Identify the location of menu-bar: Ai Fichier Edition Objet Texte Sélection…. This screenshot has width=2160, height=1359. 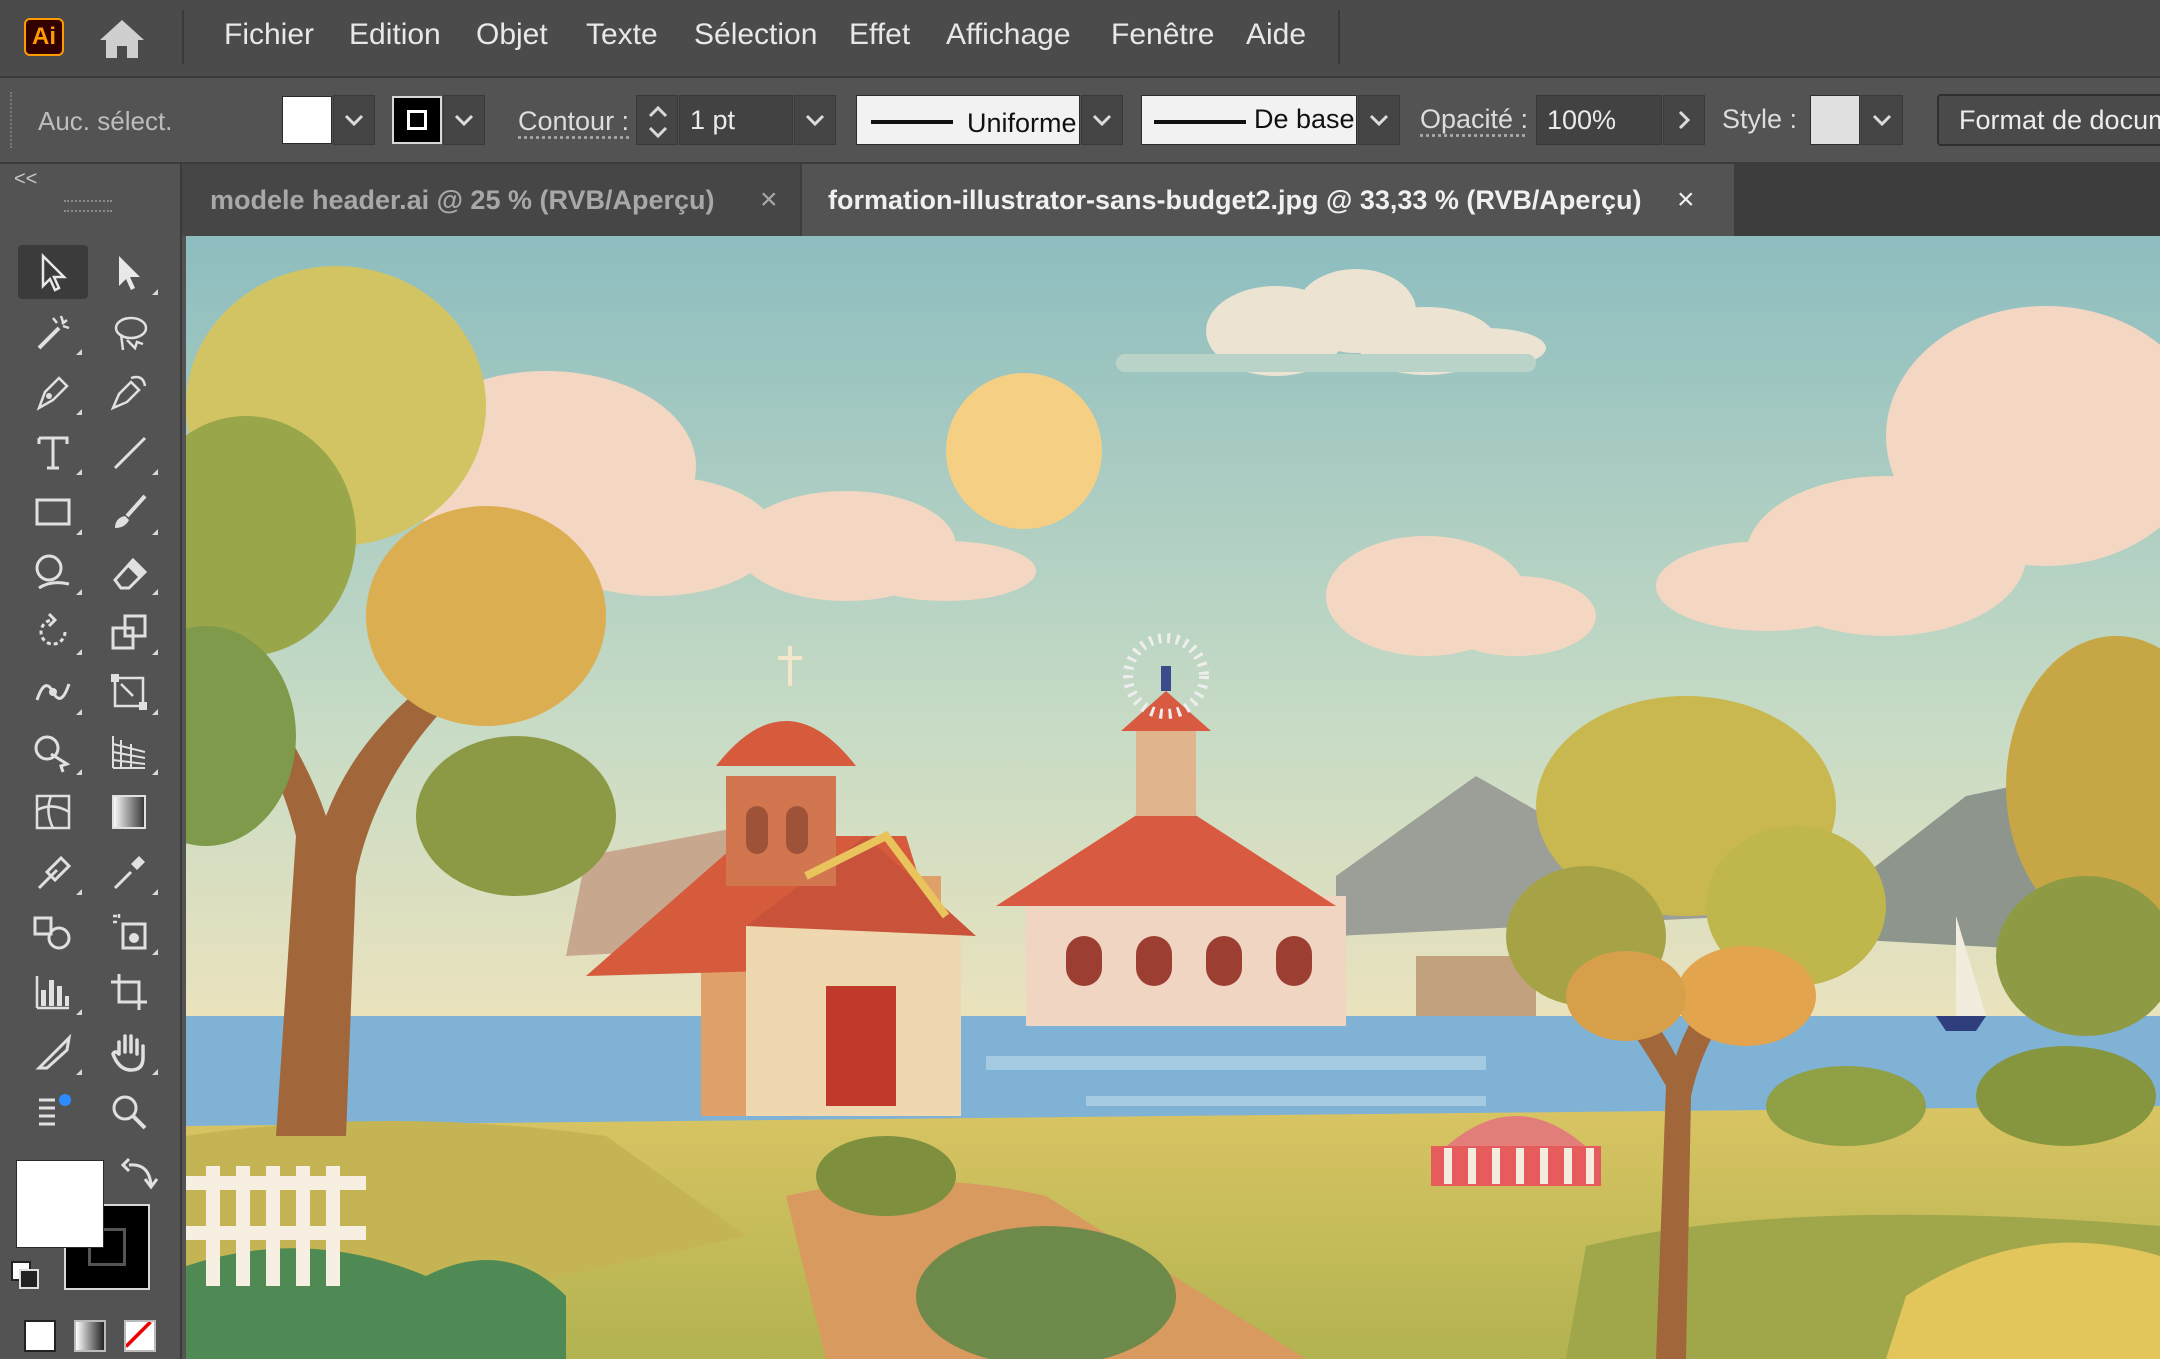
(1080, 39).